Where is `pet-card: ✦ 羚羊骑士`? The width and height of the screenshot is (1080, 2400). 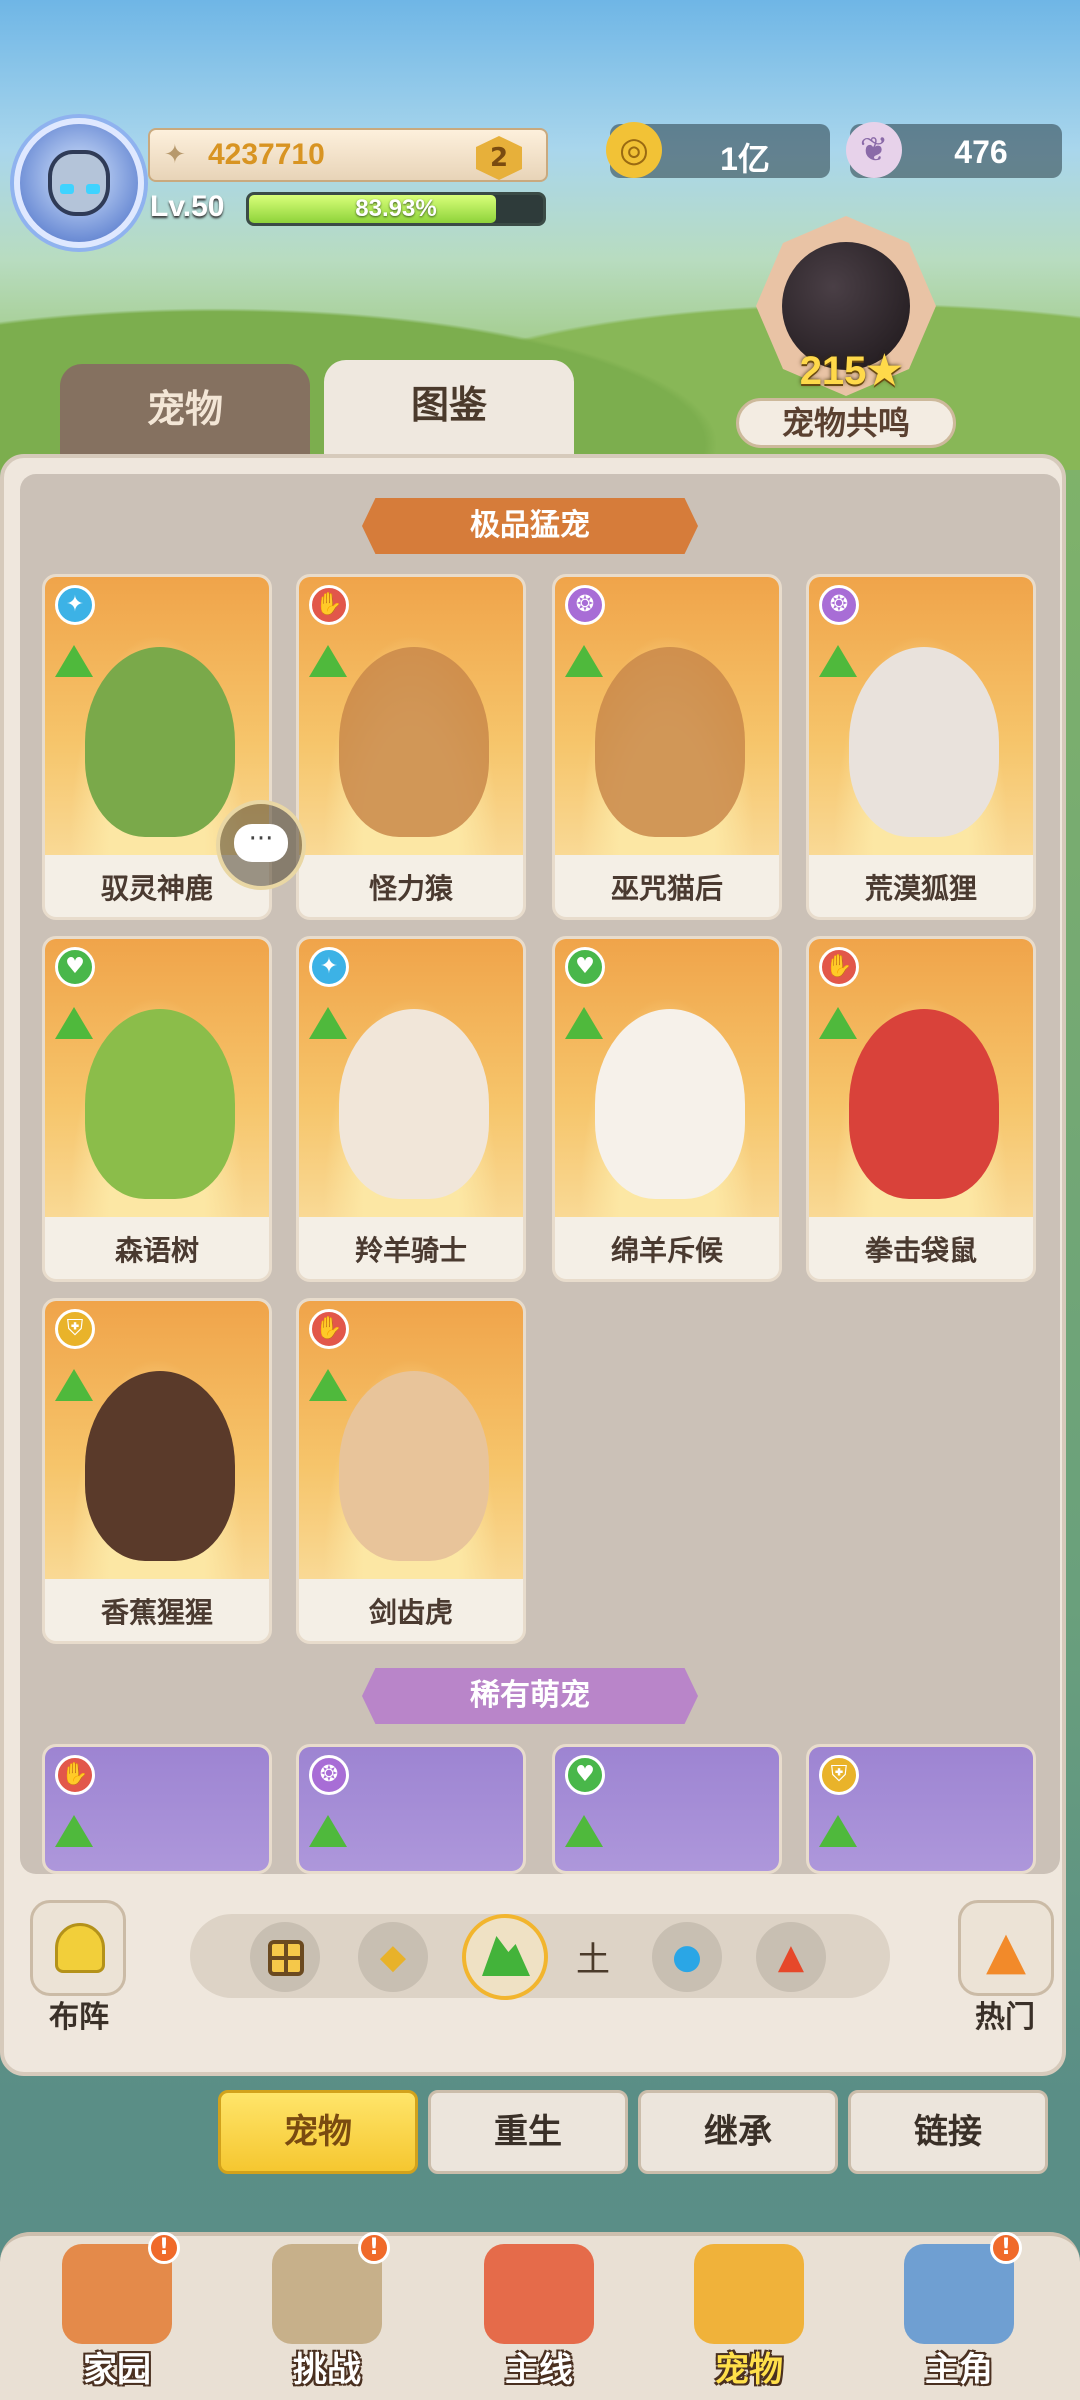
pet-card: ✦ 羚羊骑士 is located at coordinates (411, 1109).